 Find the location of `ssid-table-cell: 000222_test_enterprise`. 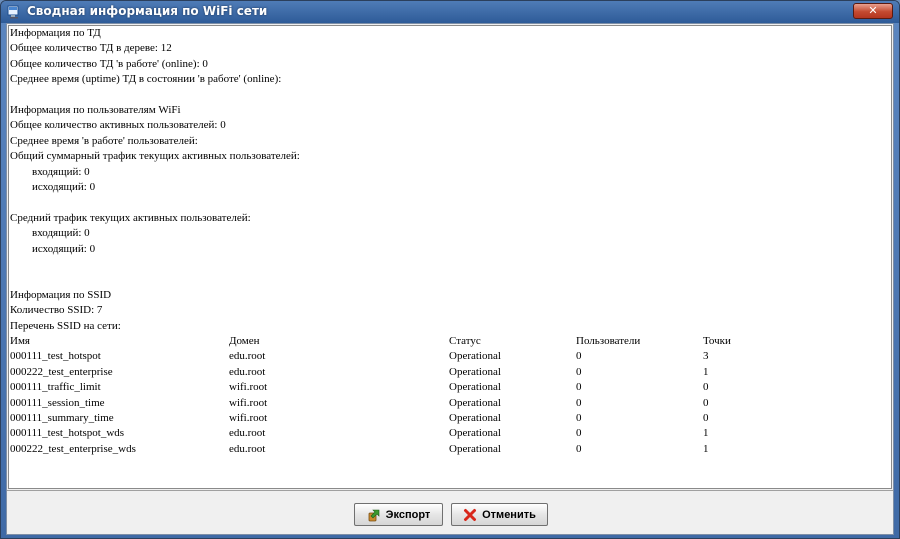

ssid-table-cell: 000222_test_enterprise is located at coordinates (61, 372).